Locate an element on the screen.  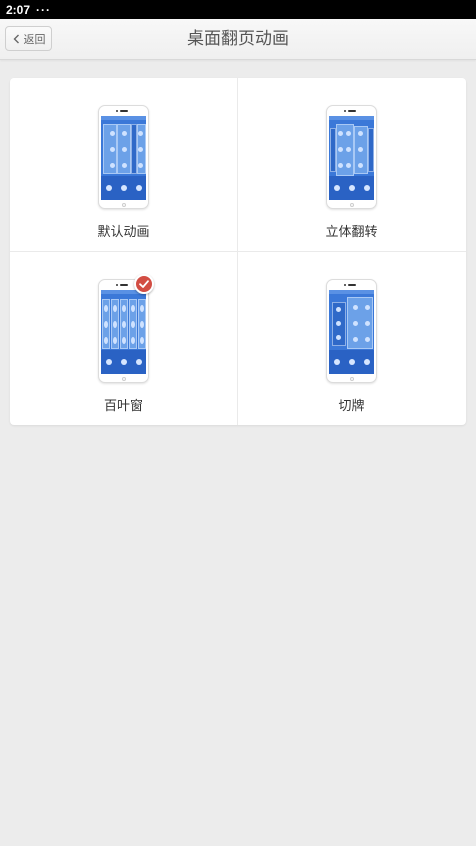
phone-preview-3d-flip is located at coordinates (351, 157).